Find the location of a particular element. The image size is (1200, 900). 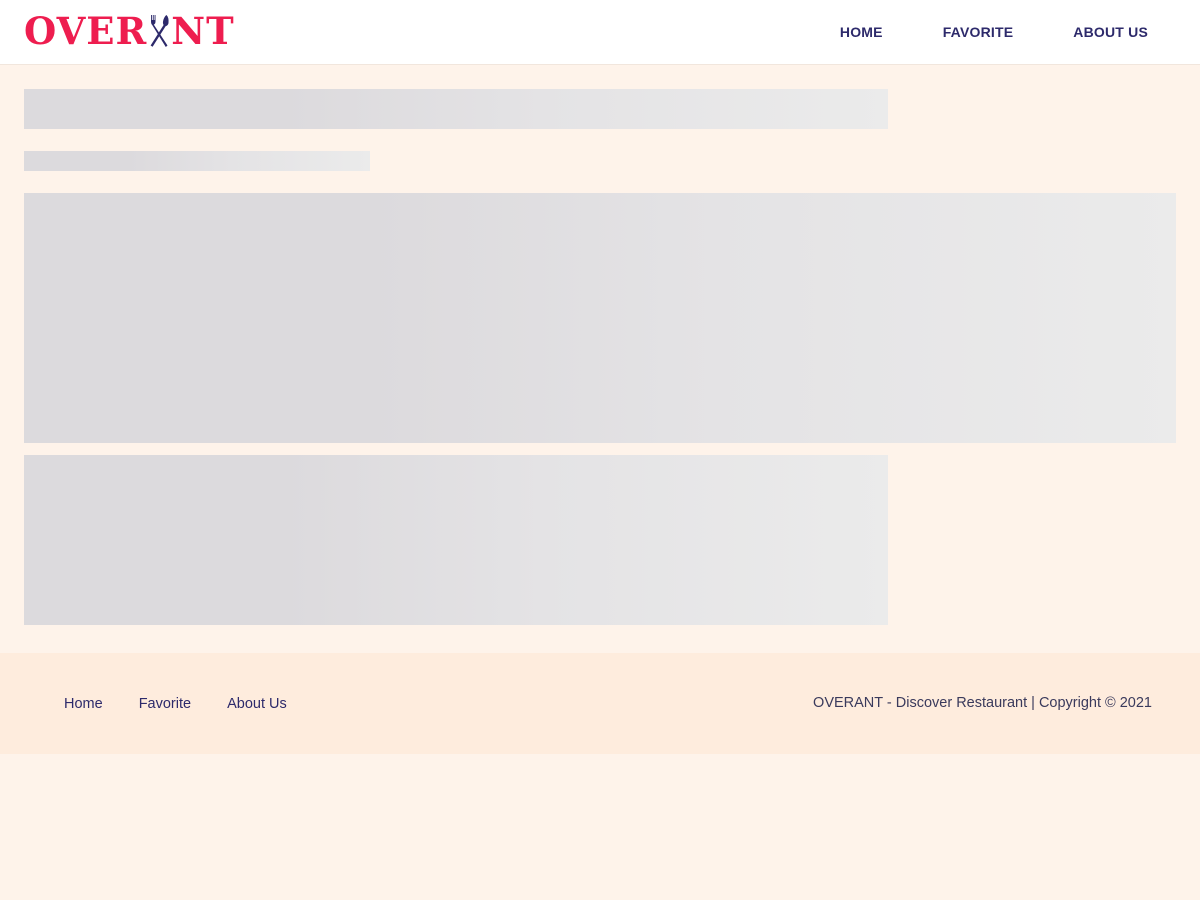

app-header: OVER NT HOME FAVORITE ABOUT US is located at coordinates (600, 32).